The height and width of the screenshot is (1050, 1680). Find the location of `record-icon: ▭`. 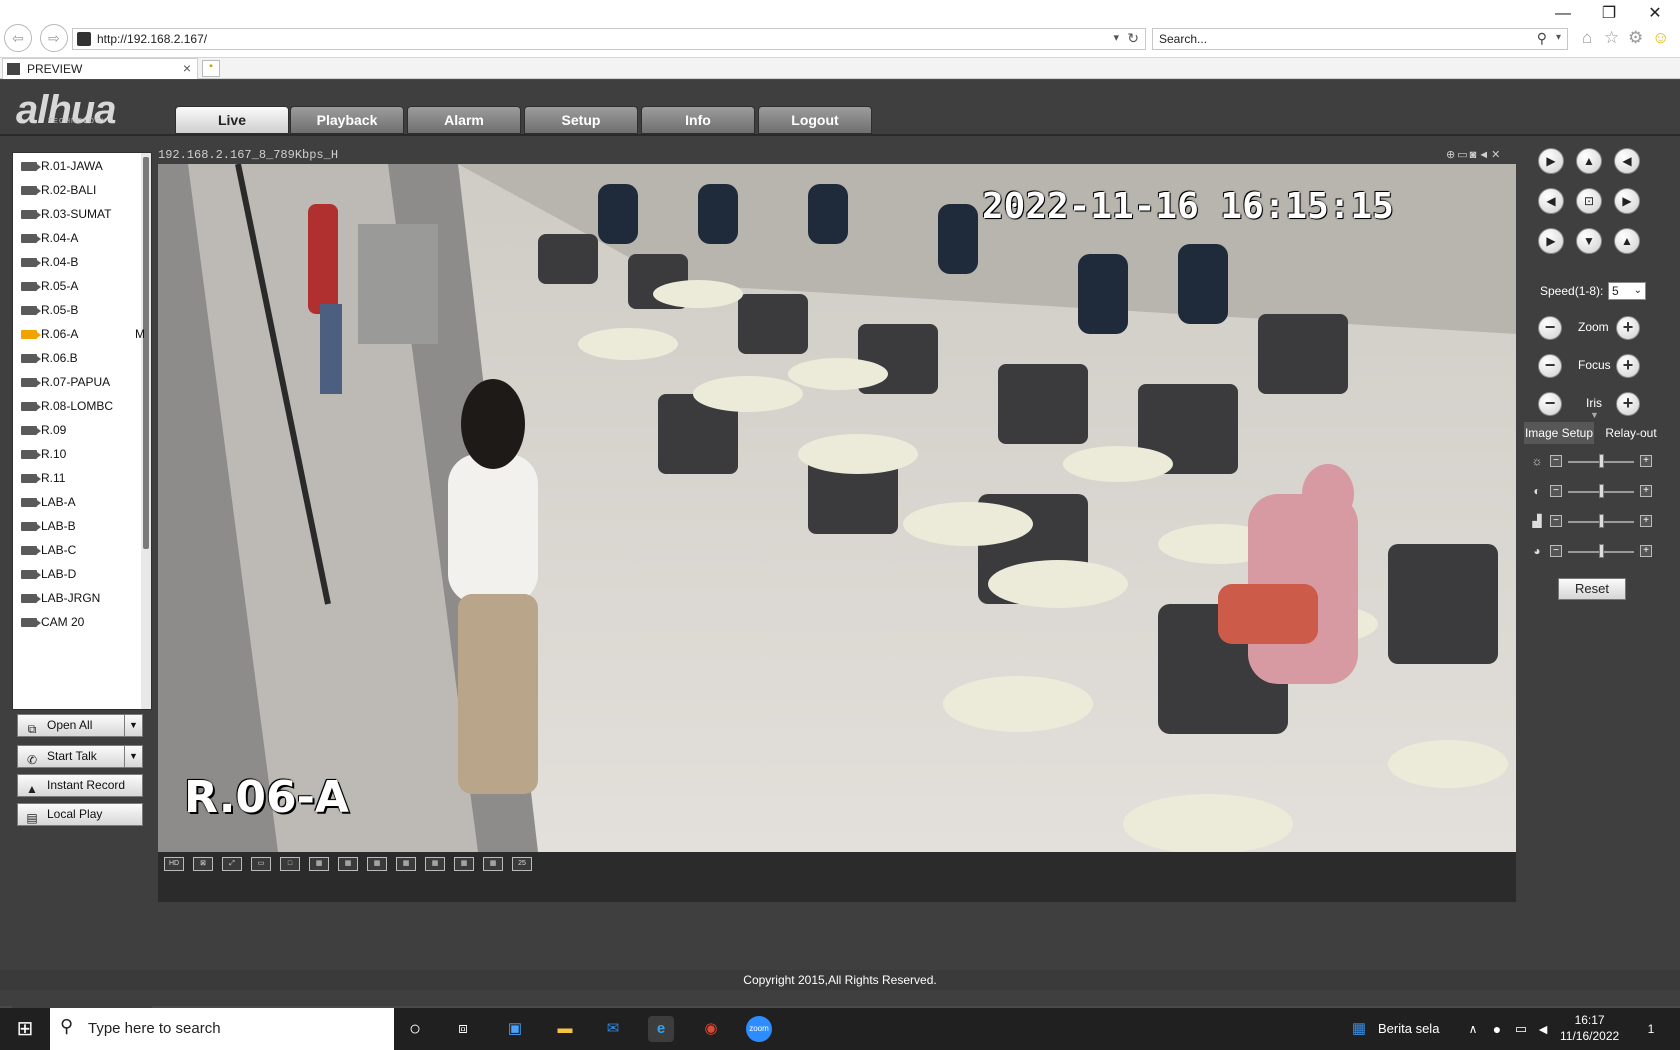

record-icon: ▭ is located at coordinates (1463, 155).